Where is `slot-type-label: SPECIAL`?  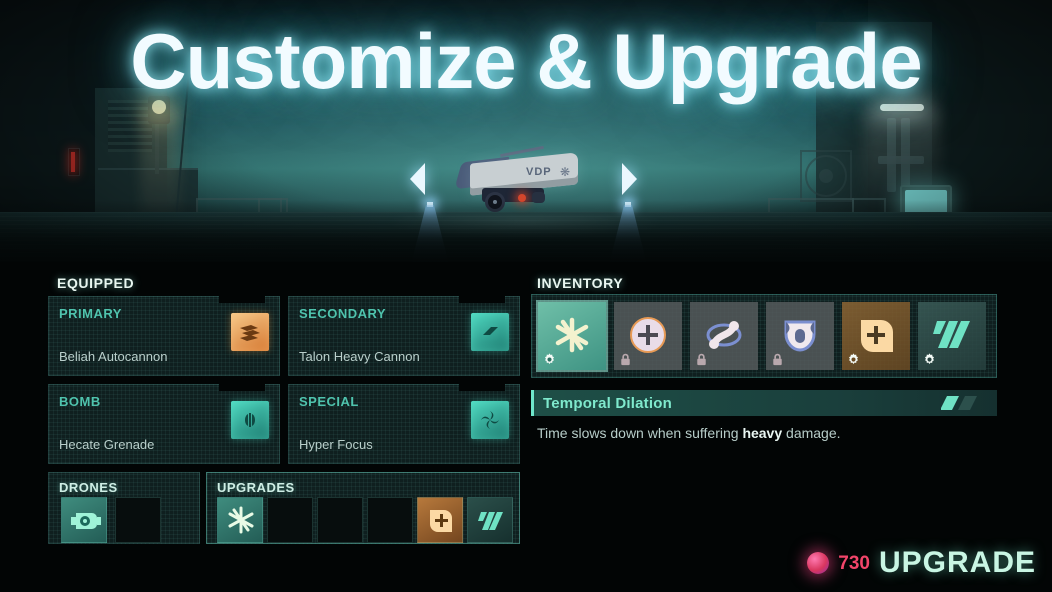
slot-type-label: SPECIAL is located at coordinates (329, 401).